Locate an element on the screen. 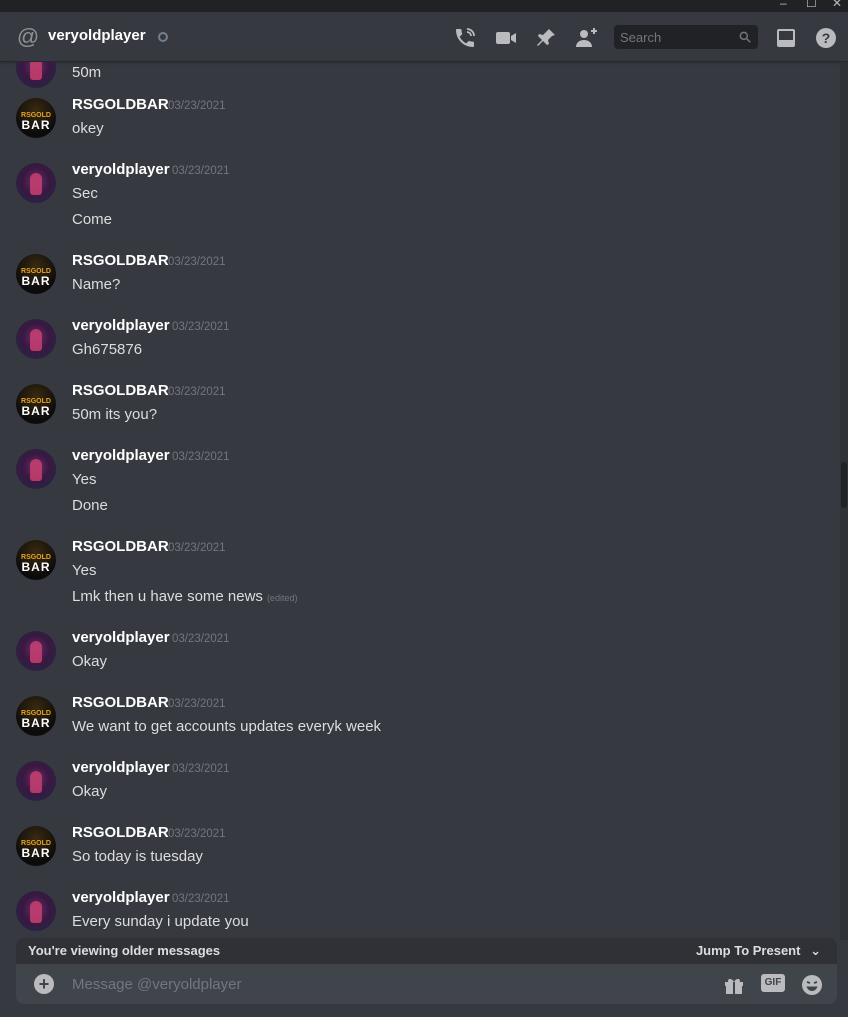 The height and width of the screenshot is (1017, 848). inbox-icon is located at coordinates (786, 38).